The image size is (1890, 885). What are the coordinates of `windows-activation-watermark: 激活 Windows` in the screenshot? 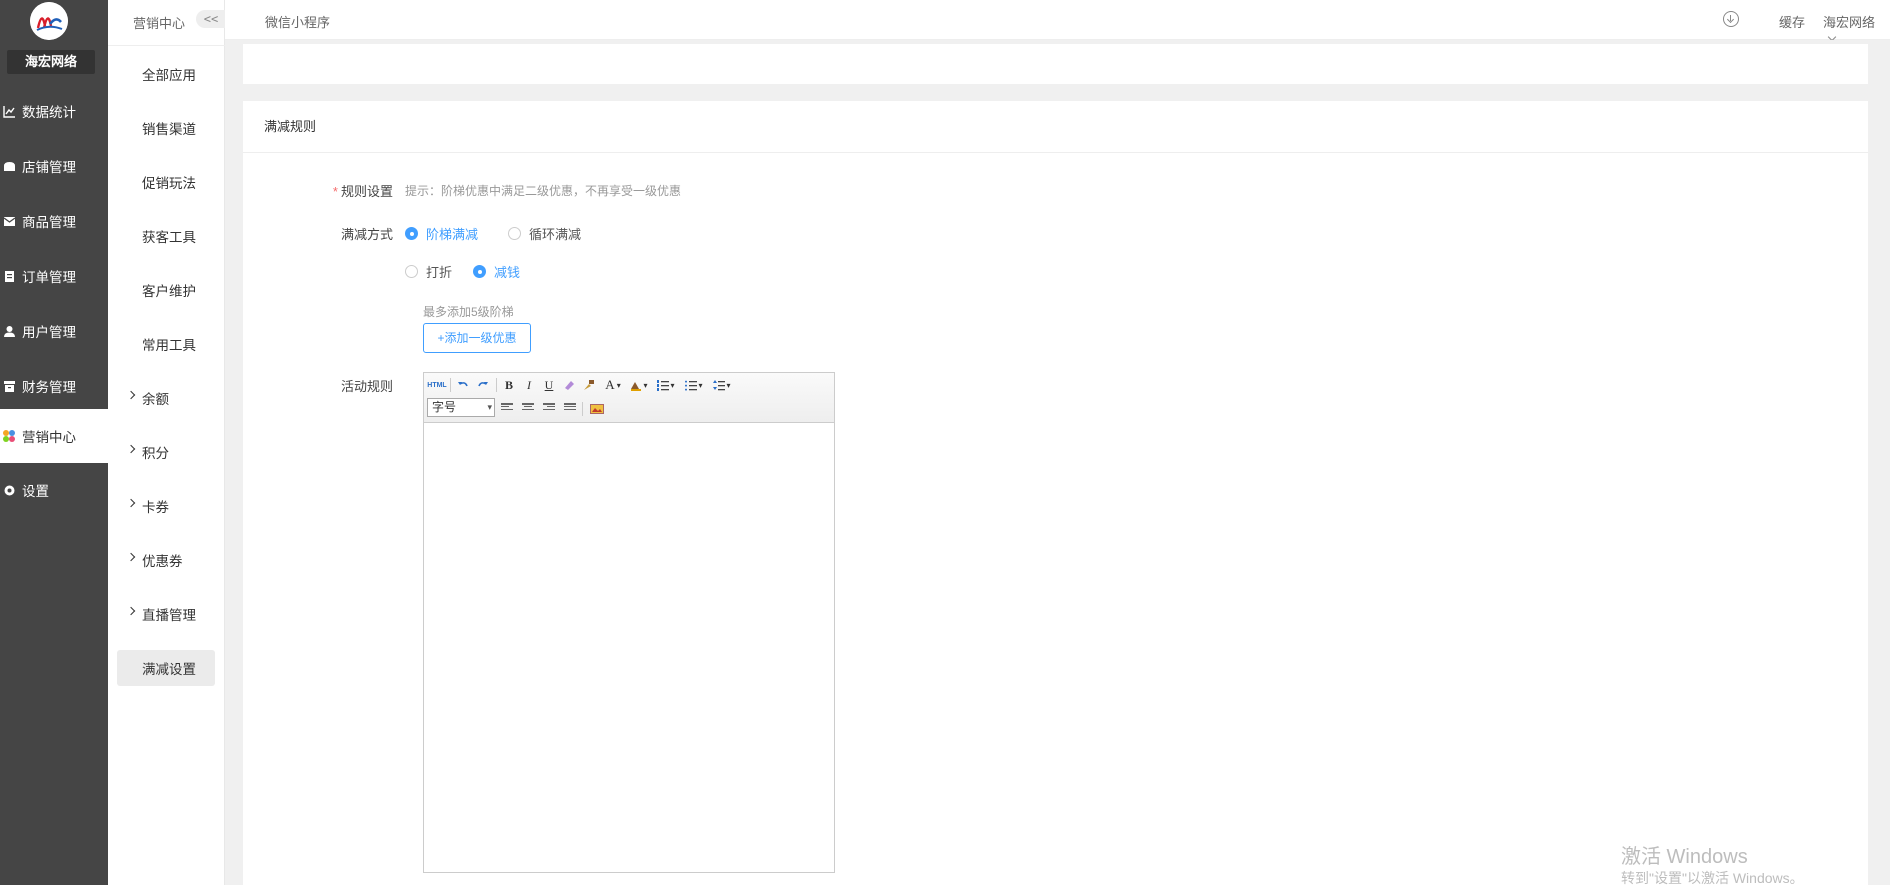 It's located at (1684, 857).